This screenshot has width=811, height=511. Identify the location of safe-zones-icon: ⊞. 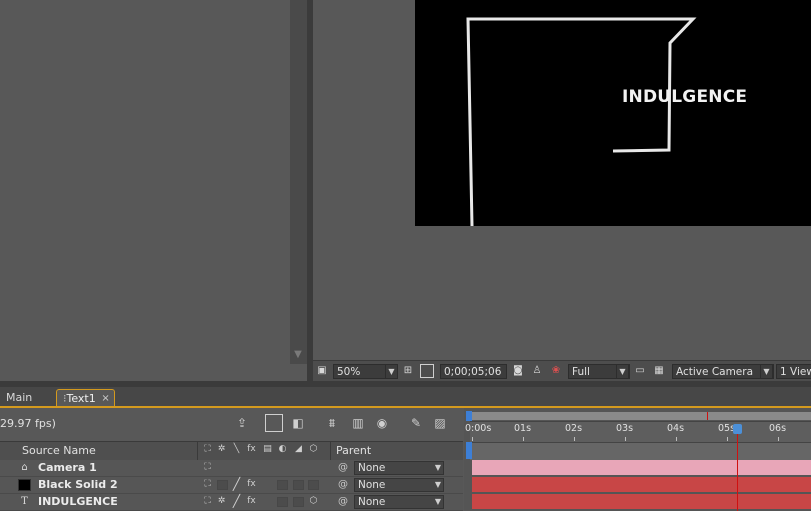
(408, 371).